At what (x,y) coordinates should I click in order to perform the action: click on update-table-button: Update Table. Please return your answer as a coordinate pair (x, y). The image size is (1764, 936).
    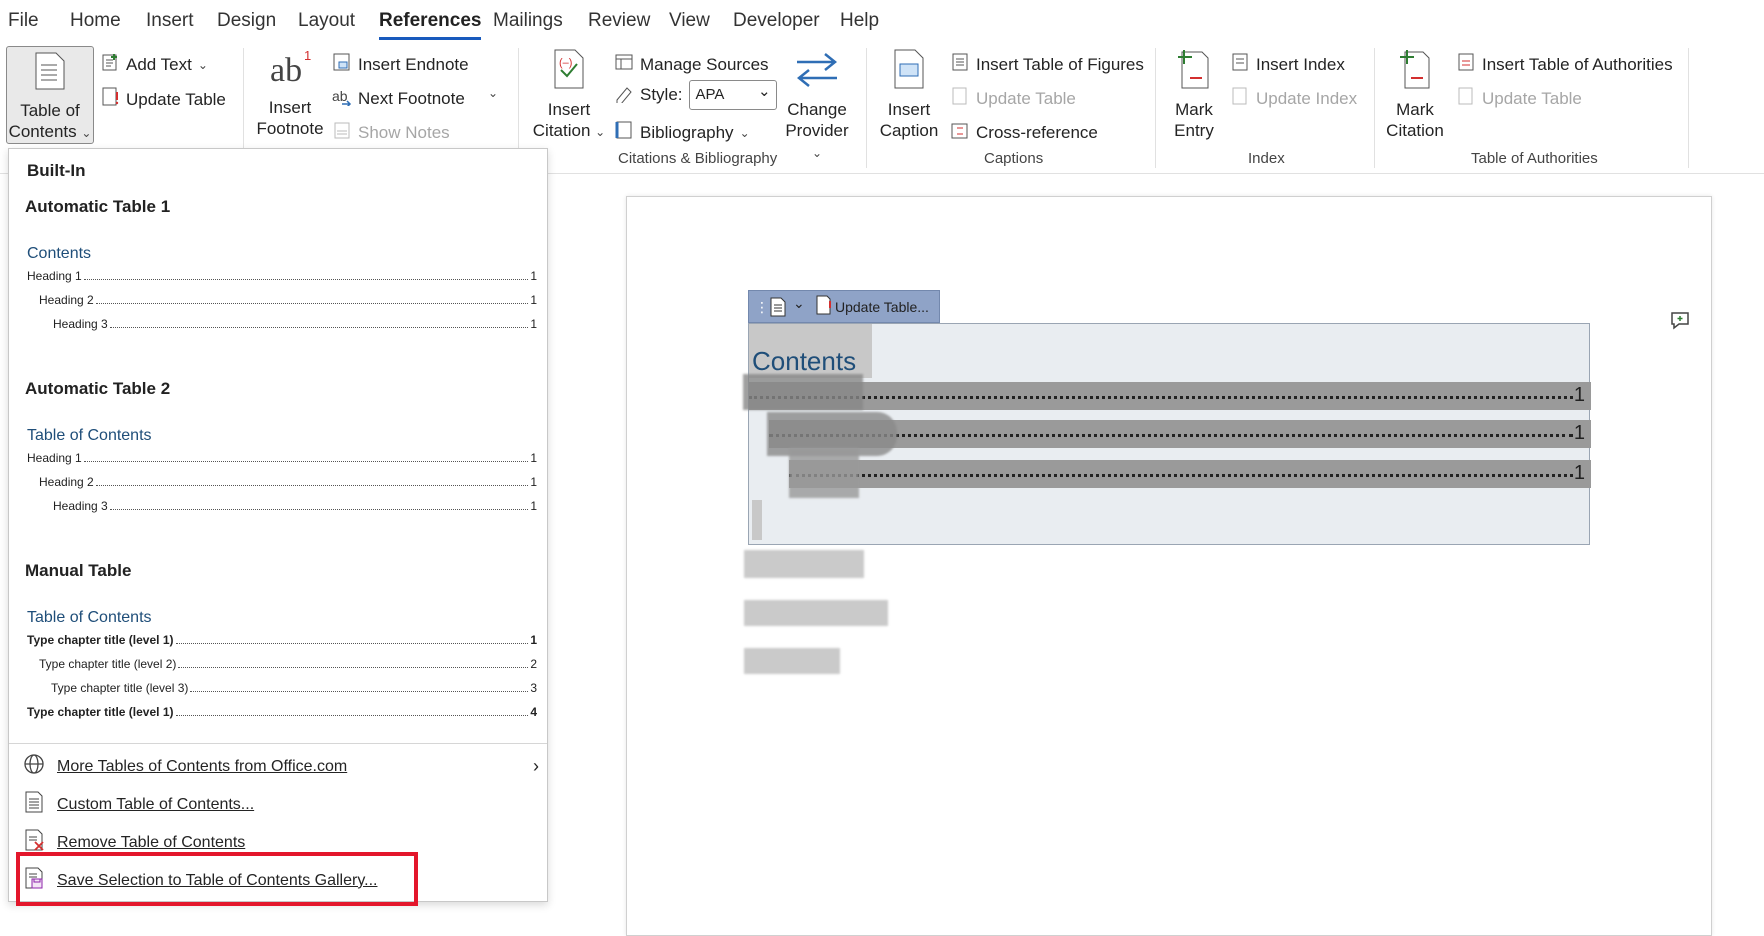
    Looking at the image, I should click on (163, 99).